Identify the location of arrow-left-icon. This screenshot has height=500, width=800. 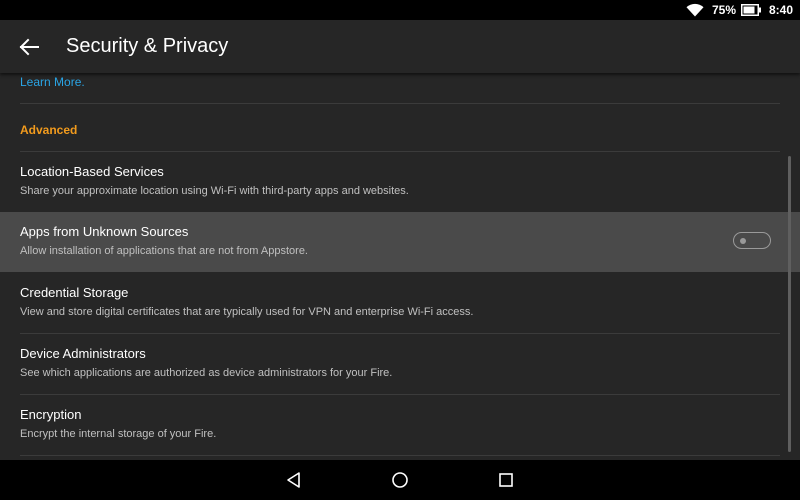
(29, 47).